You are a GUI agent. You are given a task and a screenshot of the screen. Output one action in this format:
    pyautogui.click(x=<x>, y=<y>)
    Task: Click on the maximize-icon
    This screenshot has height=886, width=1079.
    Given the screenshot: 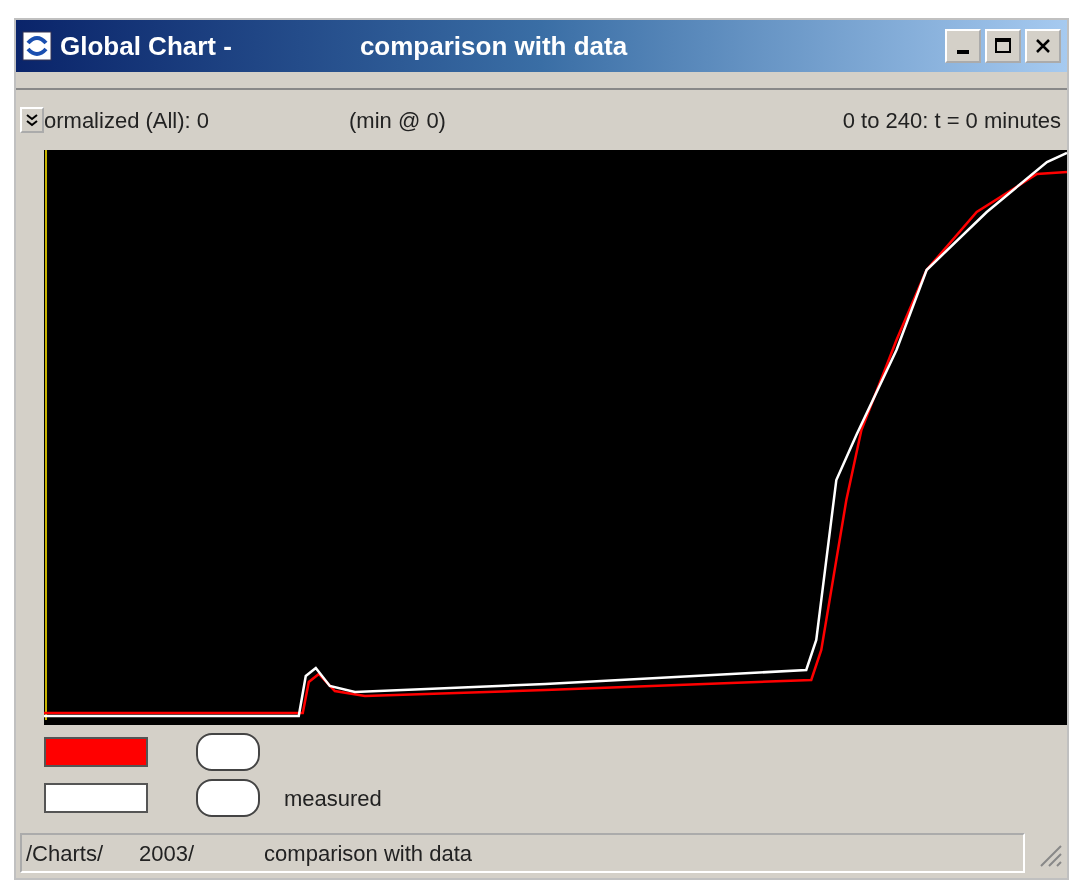 What is the action you would take?
    pyautogui.click(x=1003, y=46)
    